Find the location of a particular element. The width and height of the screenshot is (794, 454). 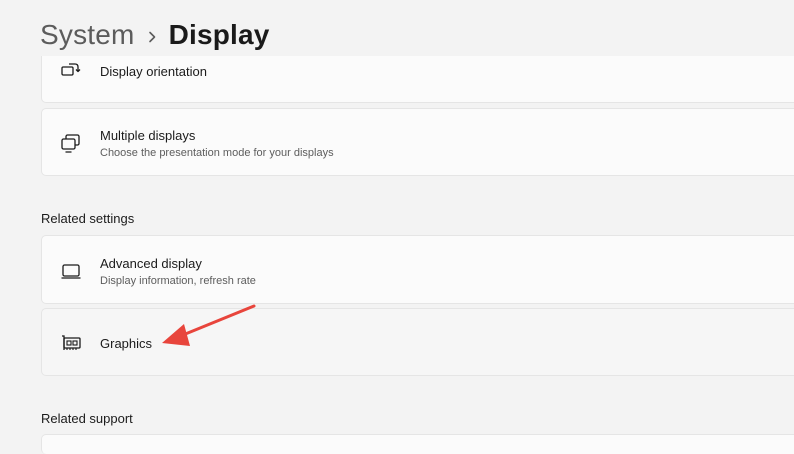

page-title: Display is located at coordinates (219, 34).